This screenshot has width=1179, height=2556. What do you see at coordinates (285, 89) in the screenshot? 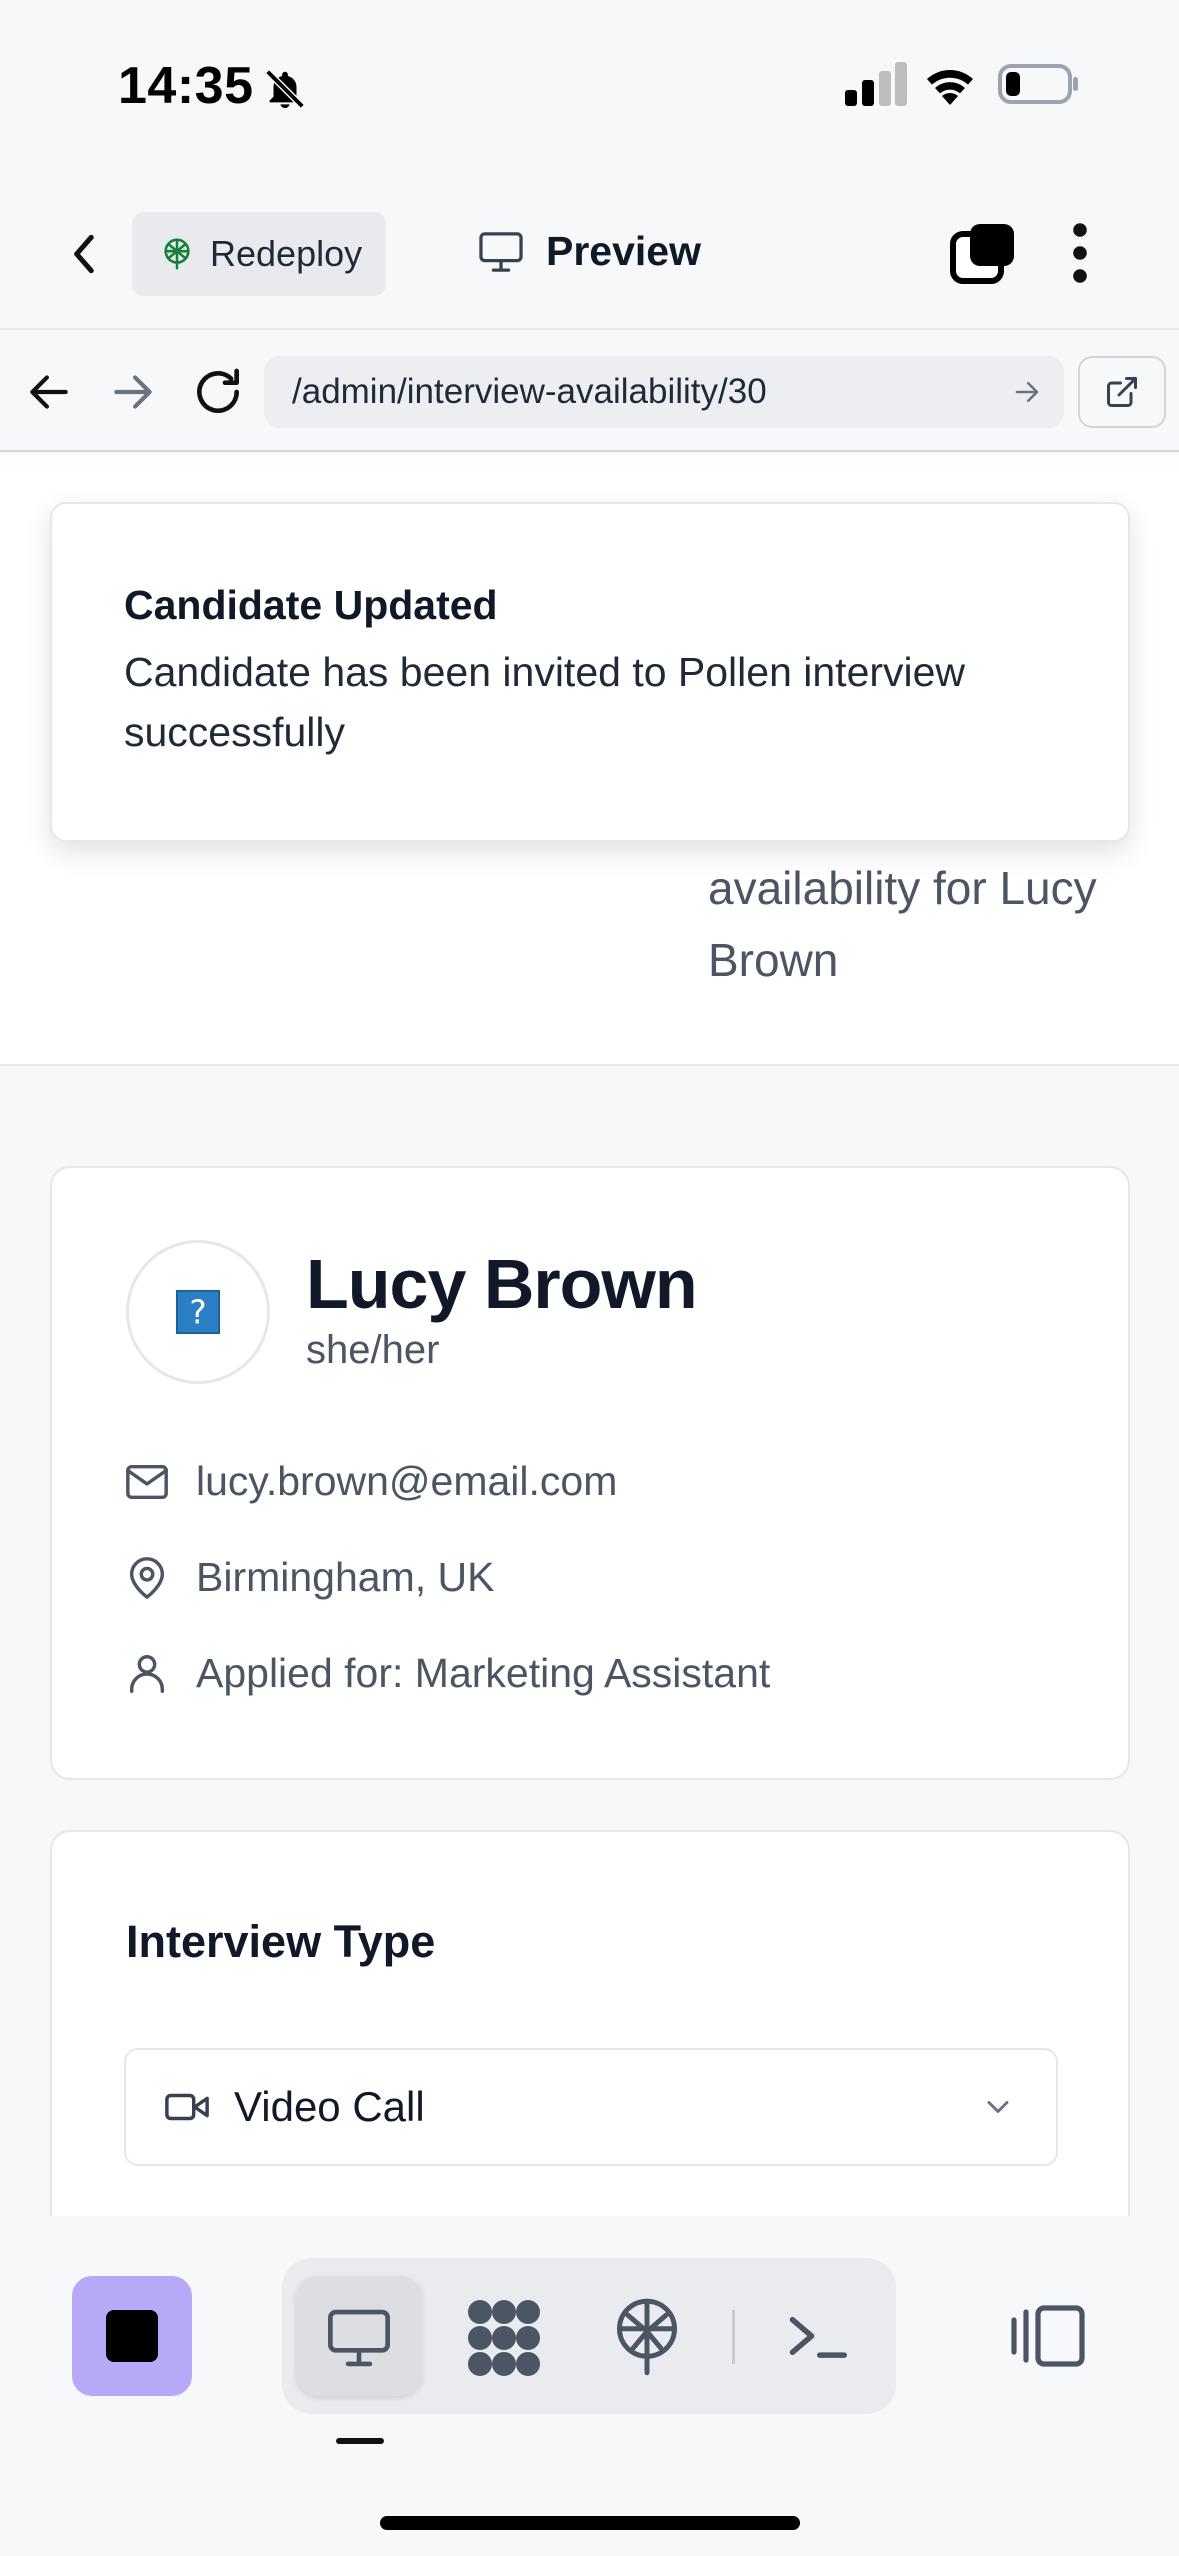
I see `bell-slash-icon` at bounding box center [285, 89].